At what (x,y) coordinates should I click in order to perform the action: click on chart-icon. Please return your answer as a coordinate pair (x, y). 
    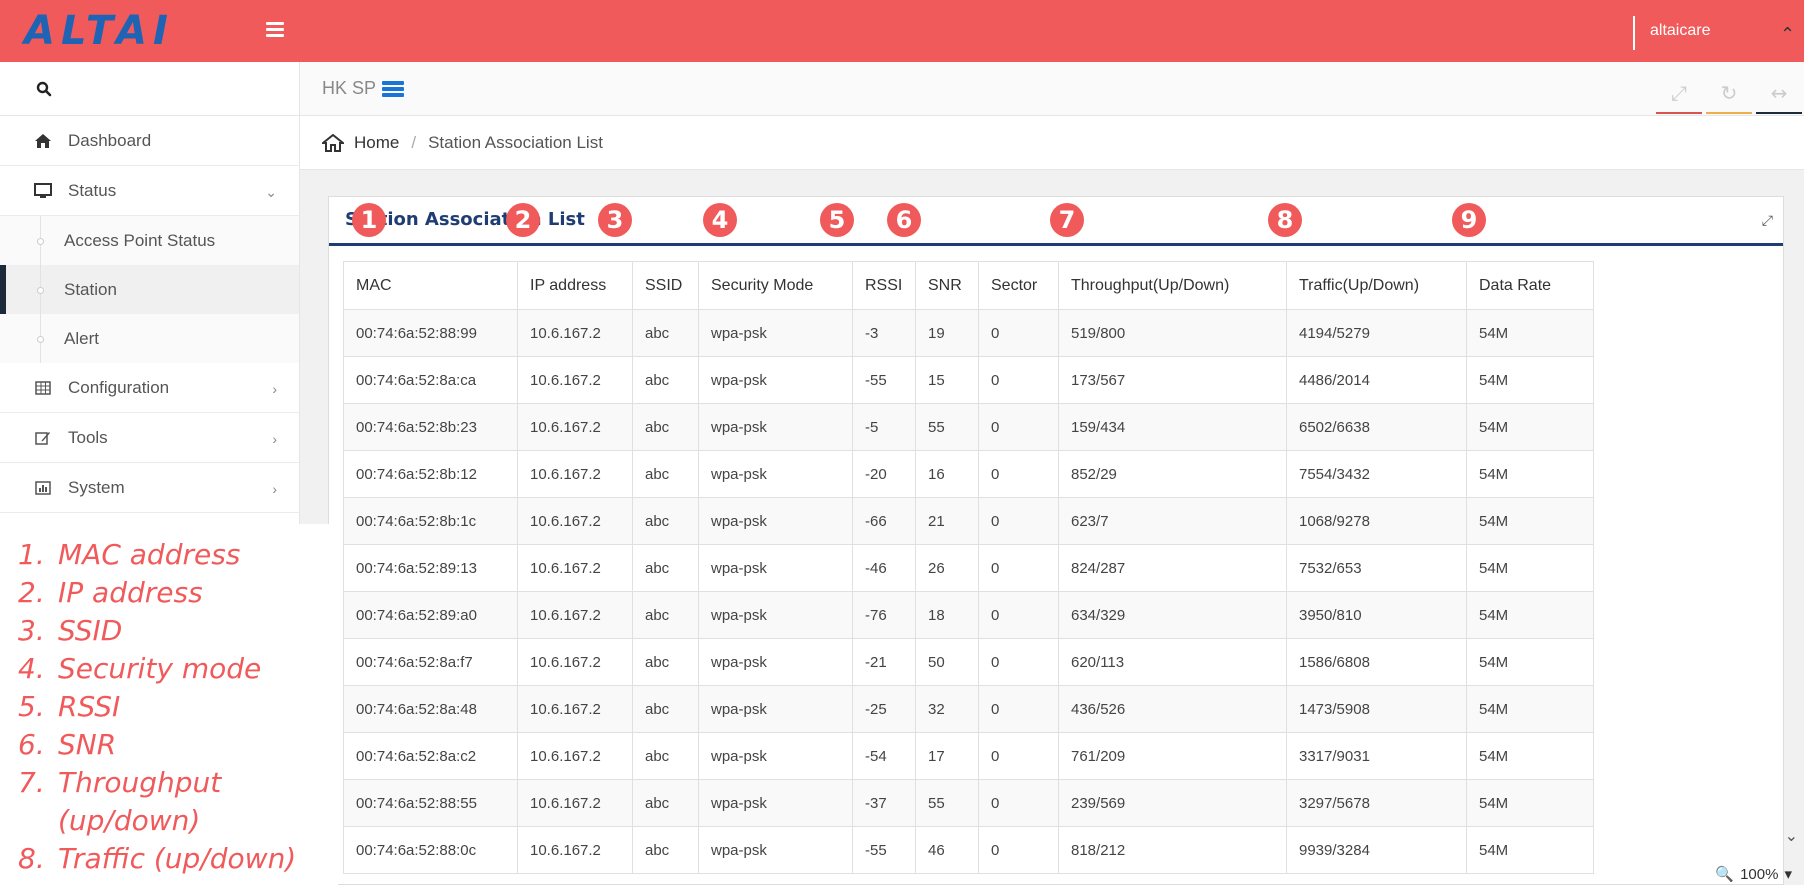
    Looking at the image, I should click on (43, 488).